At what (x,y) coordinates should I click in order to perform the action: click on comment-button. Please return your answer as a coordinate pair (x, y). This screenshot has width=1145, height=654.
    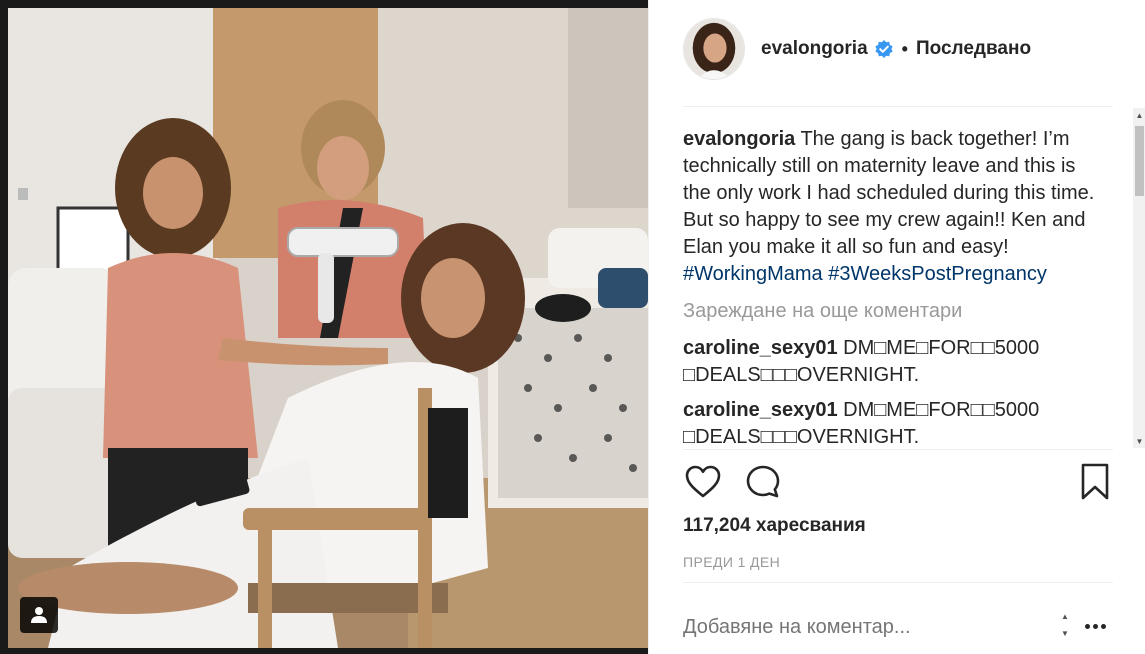
    Looking at the image, I should click on (763, 482).